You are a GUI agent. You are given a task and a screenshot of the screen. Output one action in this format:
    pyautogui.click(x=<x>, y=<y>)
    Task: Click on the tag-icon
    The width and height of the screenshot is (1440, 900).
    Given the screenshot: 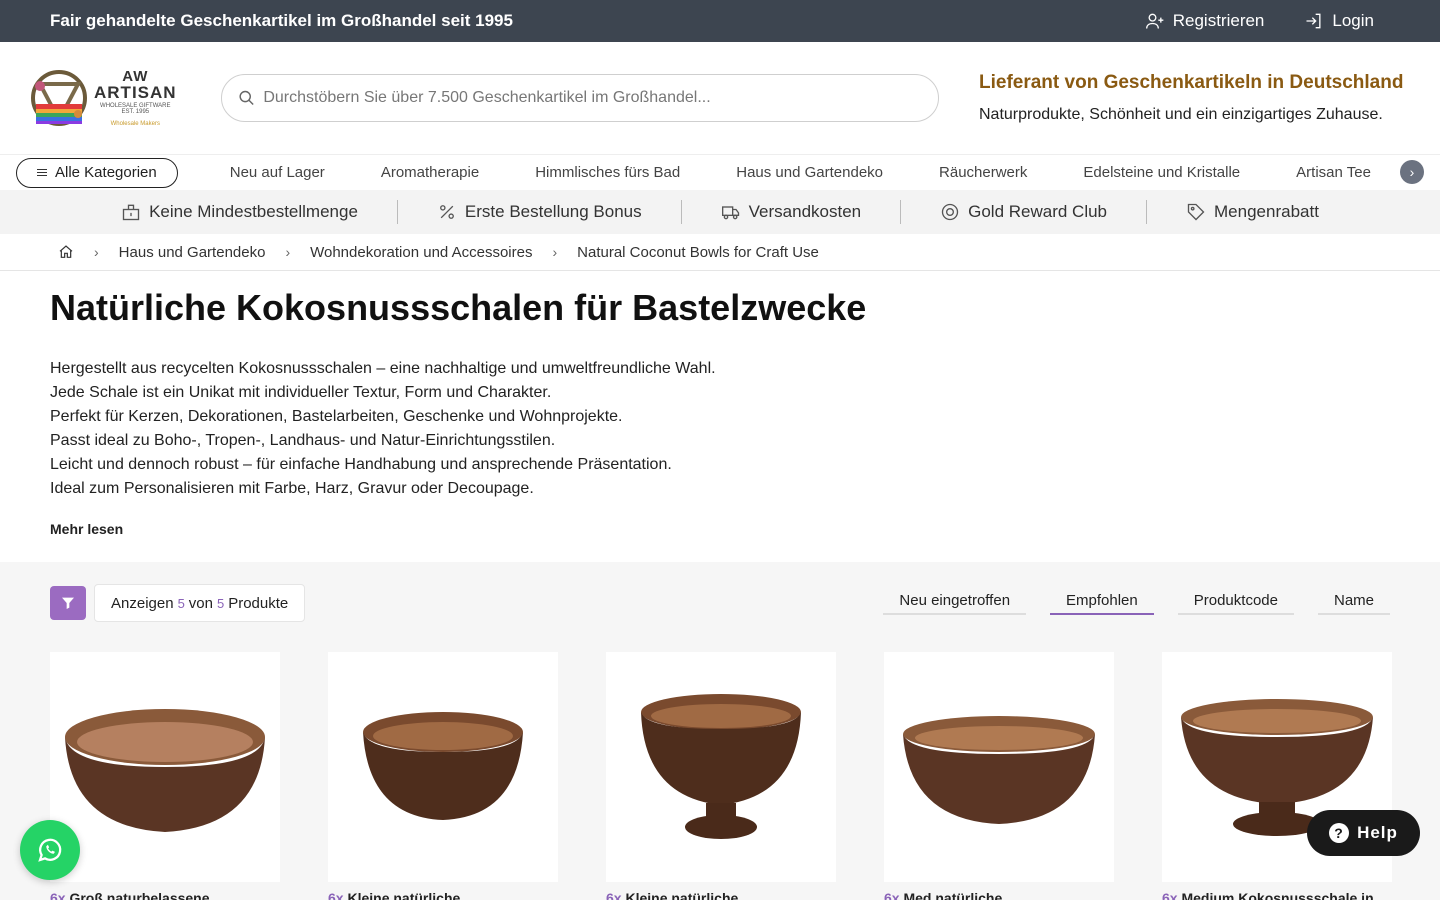 What is the action you would take?
    pyautogui.click(x=1196, y=212)
    